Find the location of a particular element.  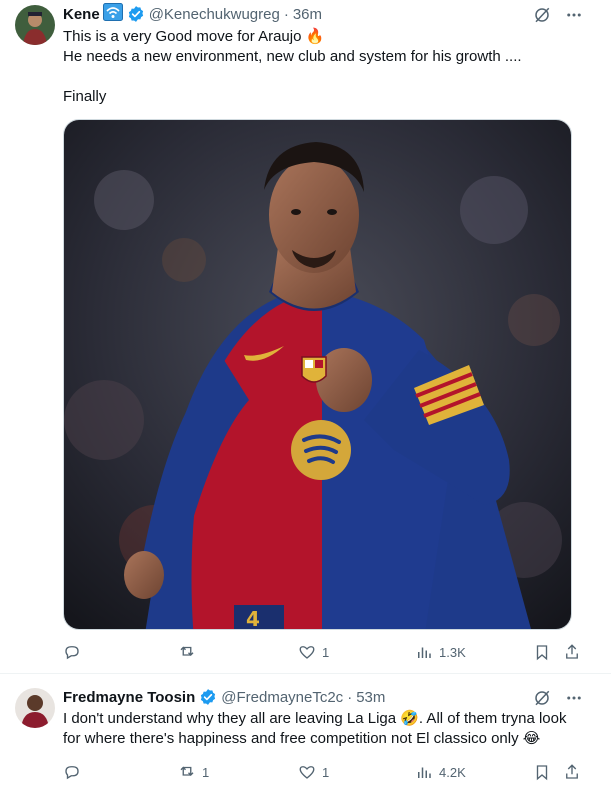

retweet-count: 1 is located at coordinates (206, 772).